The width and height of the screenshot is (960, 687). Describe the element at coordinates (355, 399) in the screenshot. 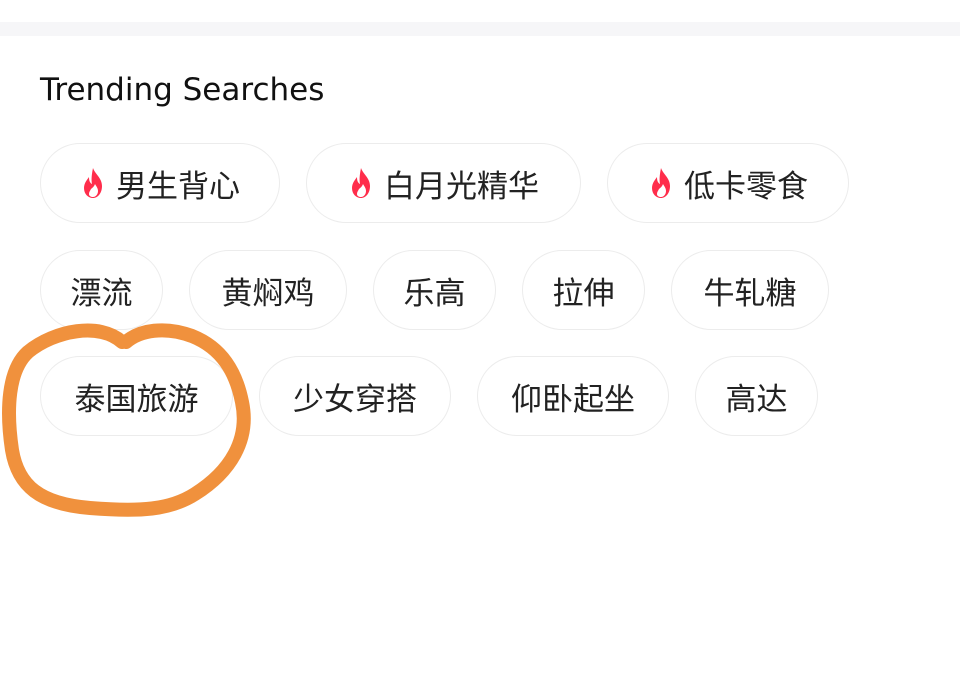

I see `chip-label: 少女穿搭` at that location.